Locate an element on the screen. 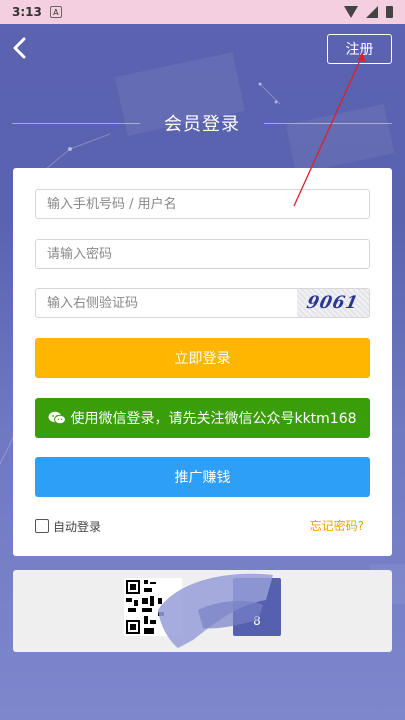 Image resolution: width=405 pixels, height=720 pixels. wechat-login-button: 使用微信登录，请先关注微信公众号kktm168 is located at coordinates (202, 418).